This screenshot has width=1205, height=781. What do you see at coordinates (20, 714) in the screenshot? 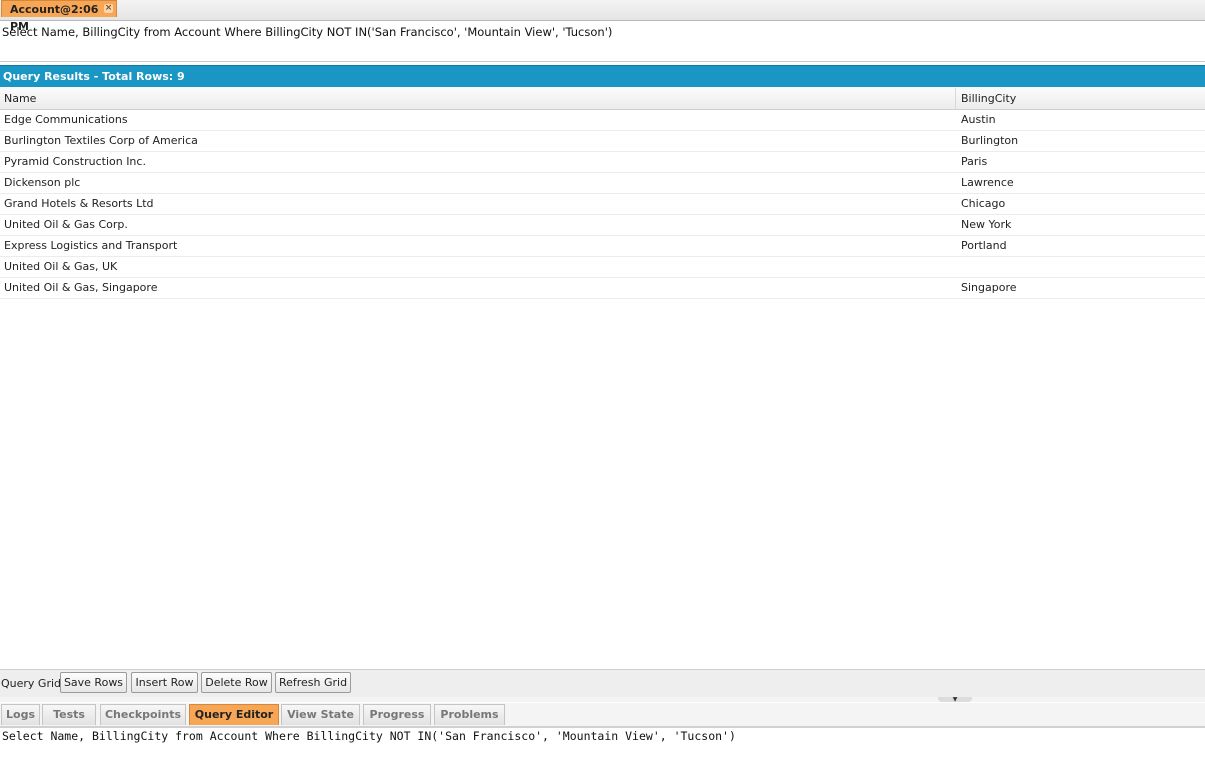
I see `tab-logs: Logs` at bounding box center [20, 714].